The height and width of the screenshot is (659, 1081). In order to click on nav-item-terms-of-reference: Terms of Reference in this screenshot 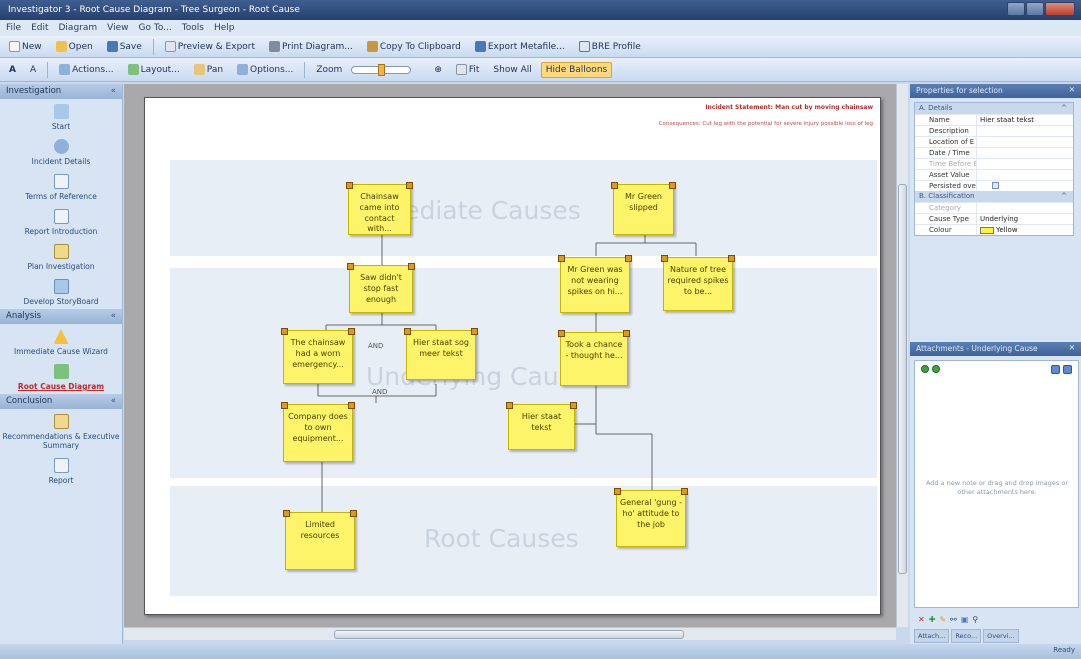, I will do `click(61, 186)`.